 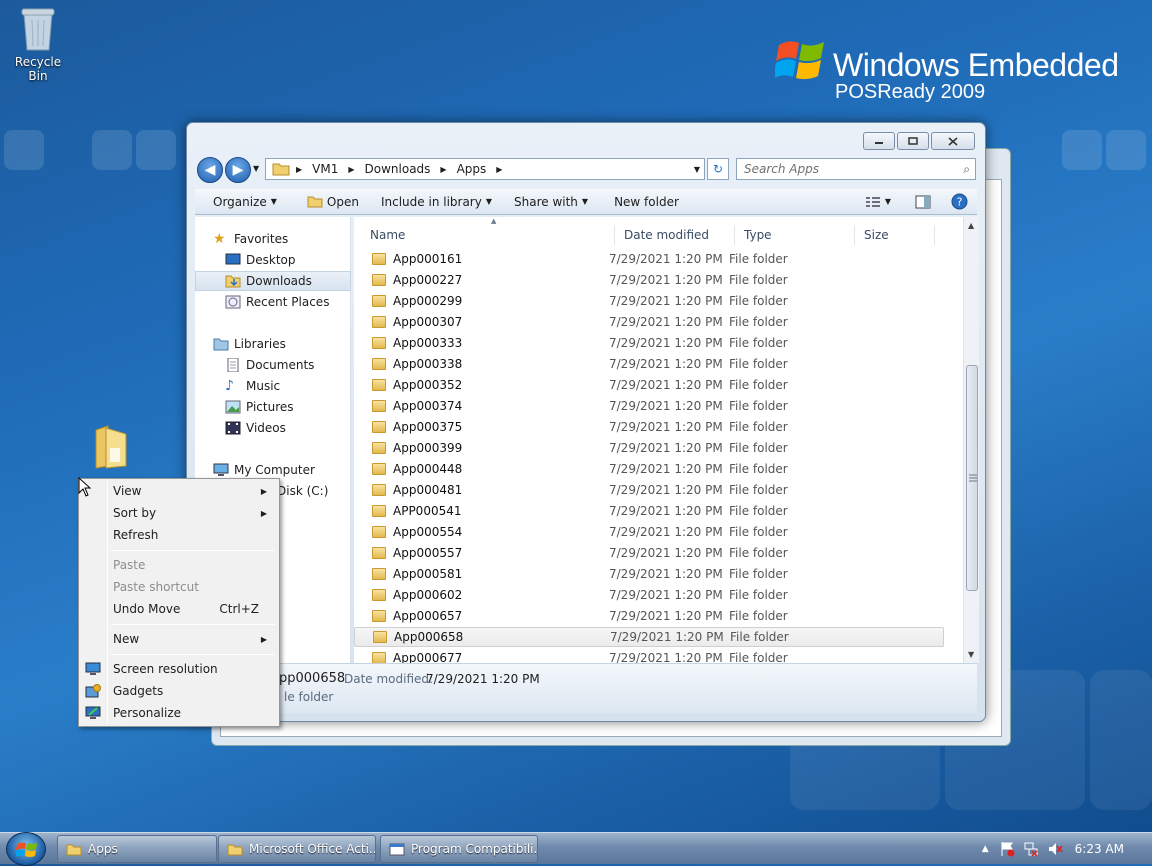 What do you see at coordinates (985, 849) in the screenshot?
I see `show-hidden-icons-button: ▲` at bounding box center [985, 849].